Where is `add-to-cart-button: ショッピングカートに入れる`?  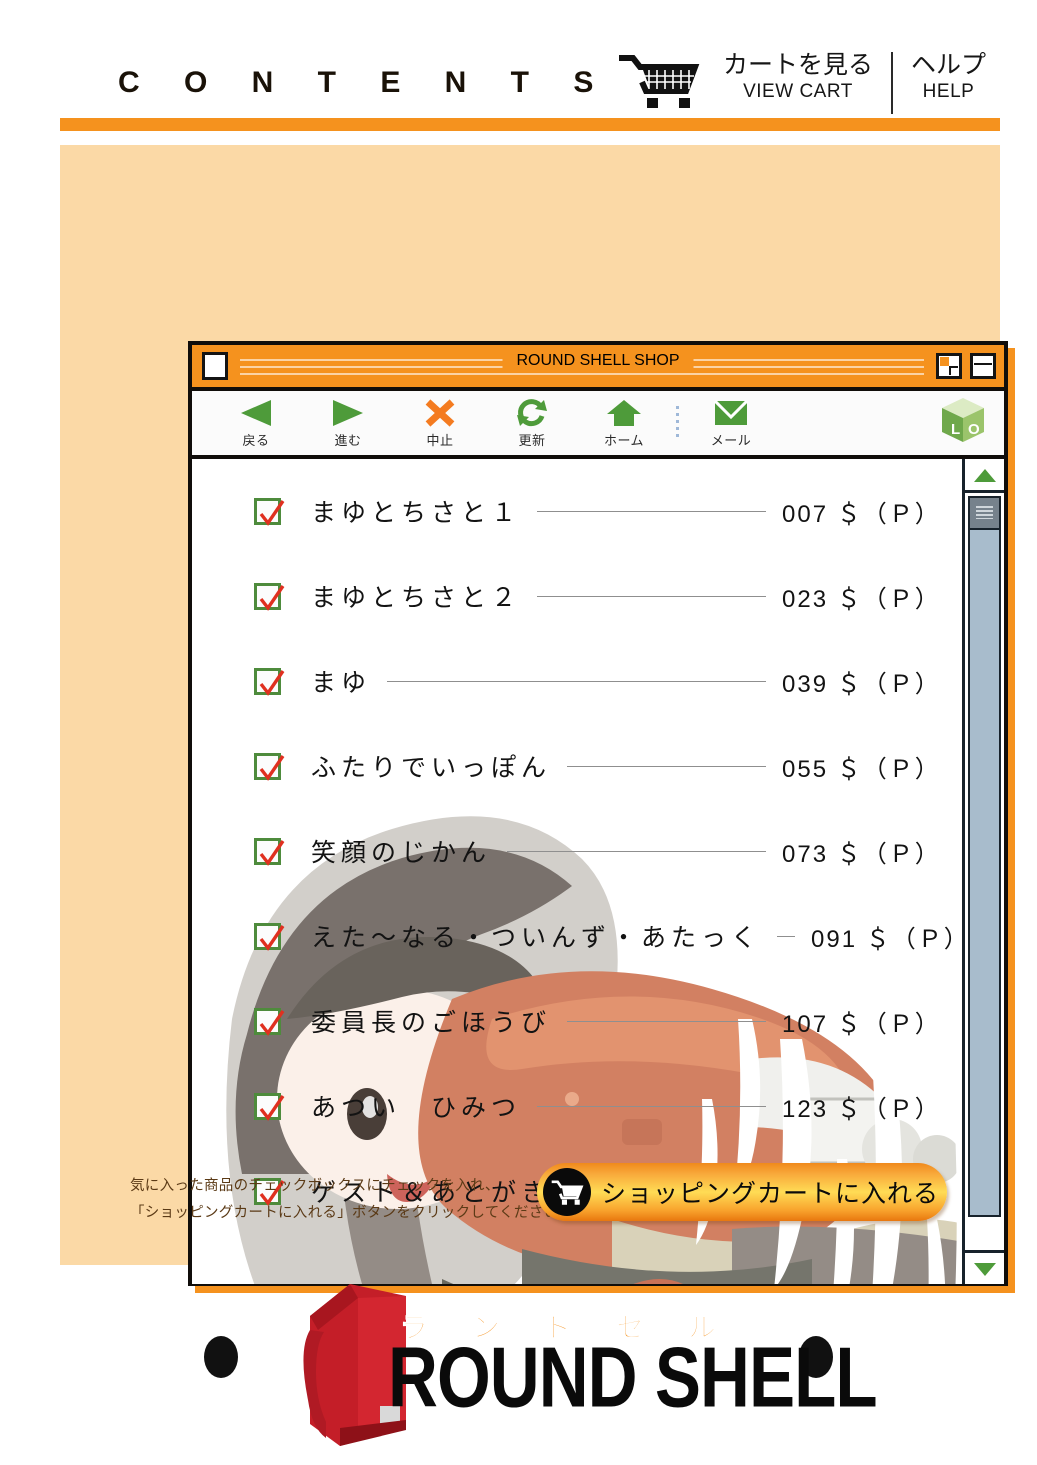
add-to-cart-button: ショッピングカートに入れる is located at coordinates (742, 1192).